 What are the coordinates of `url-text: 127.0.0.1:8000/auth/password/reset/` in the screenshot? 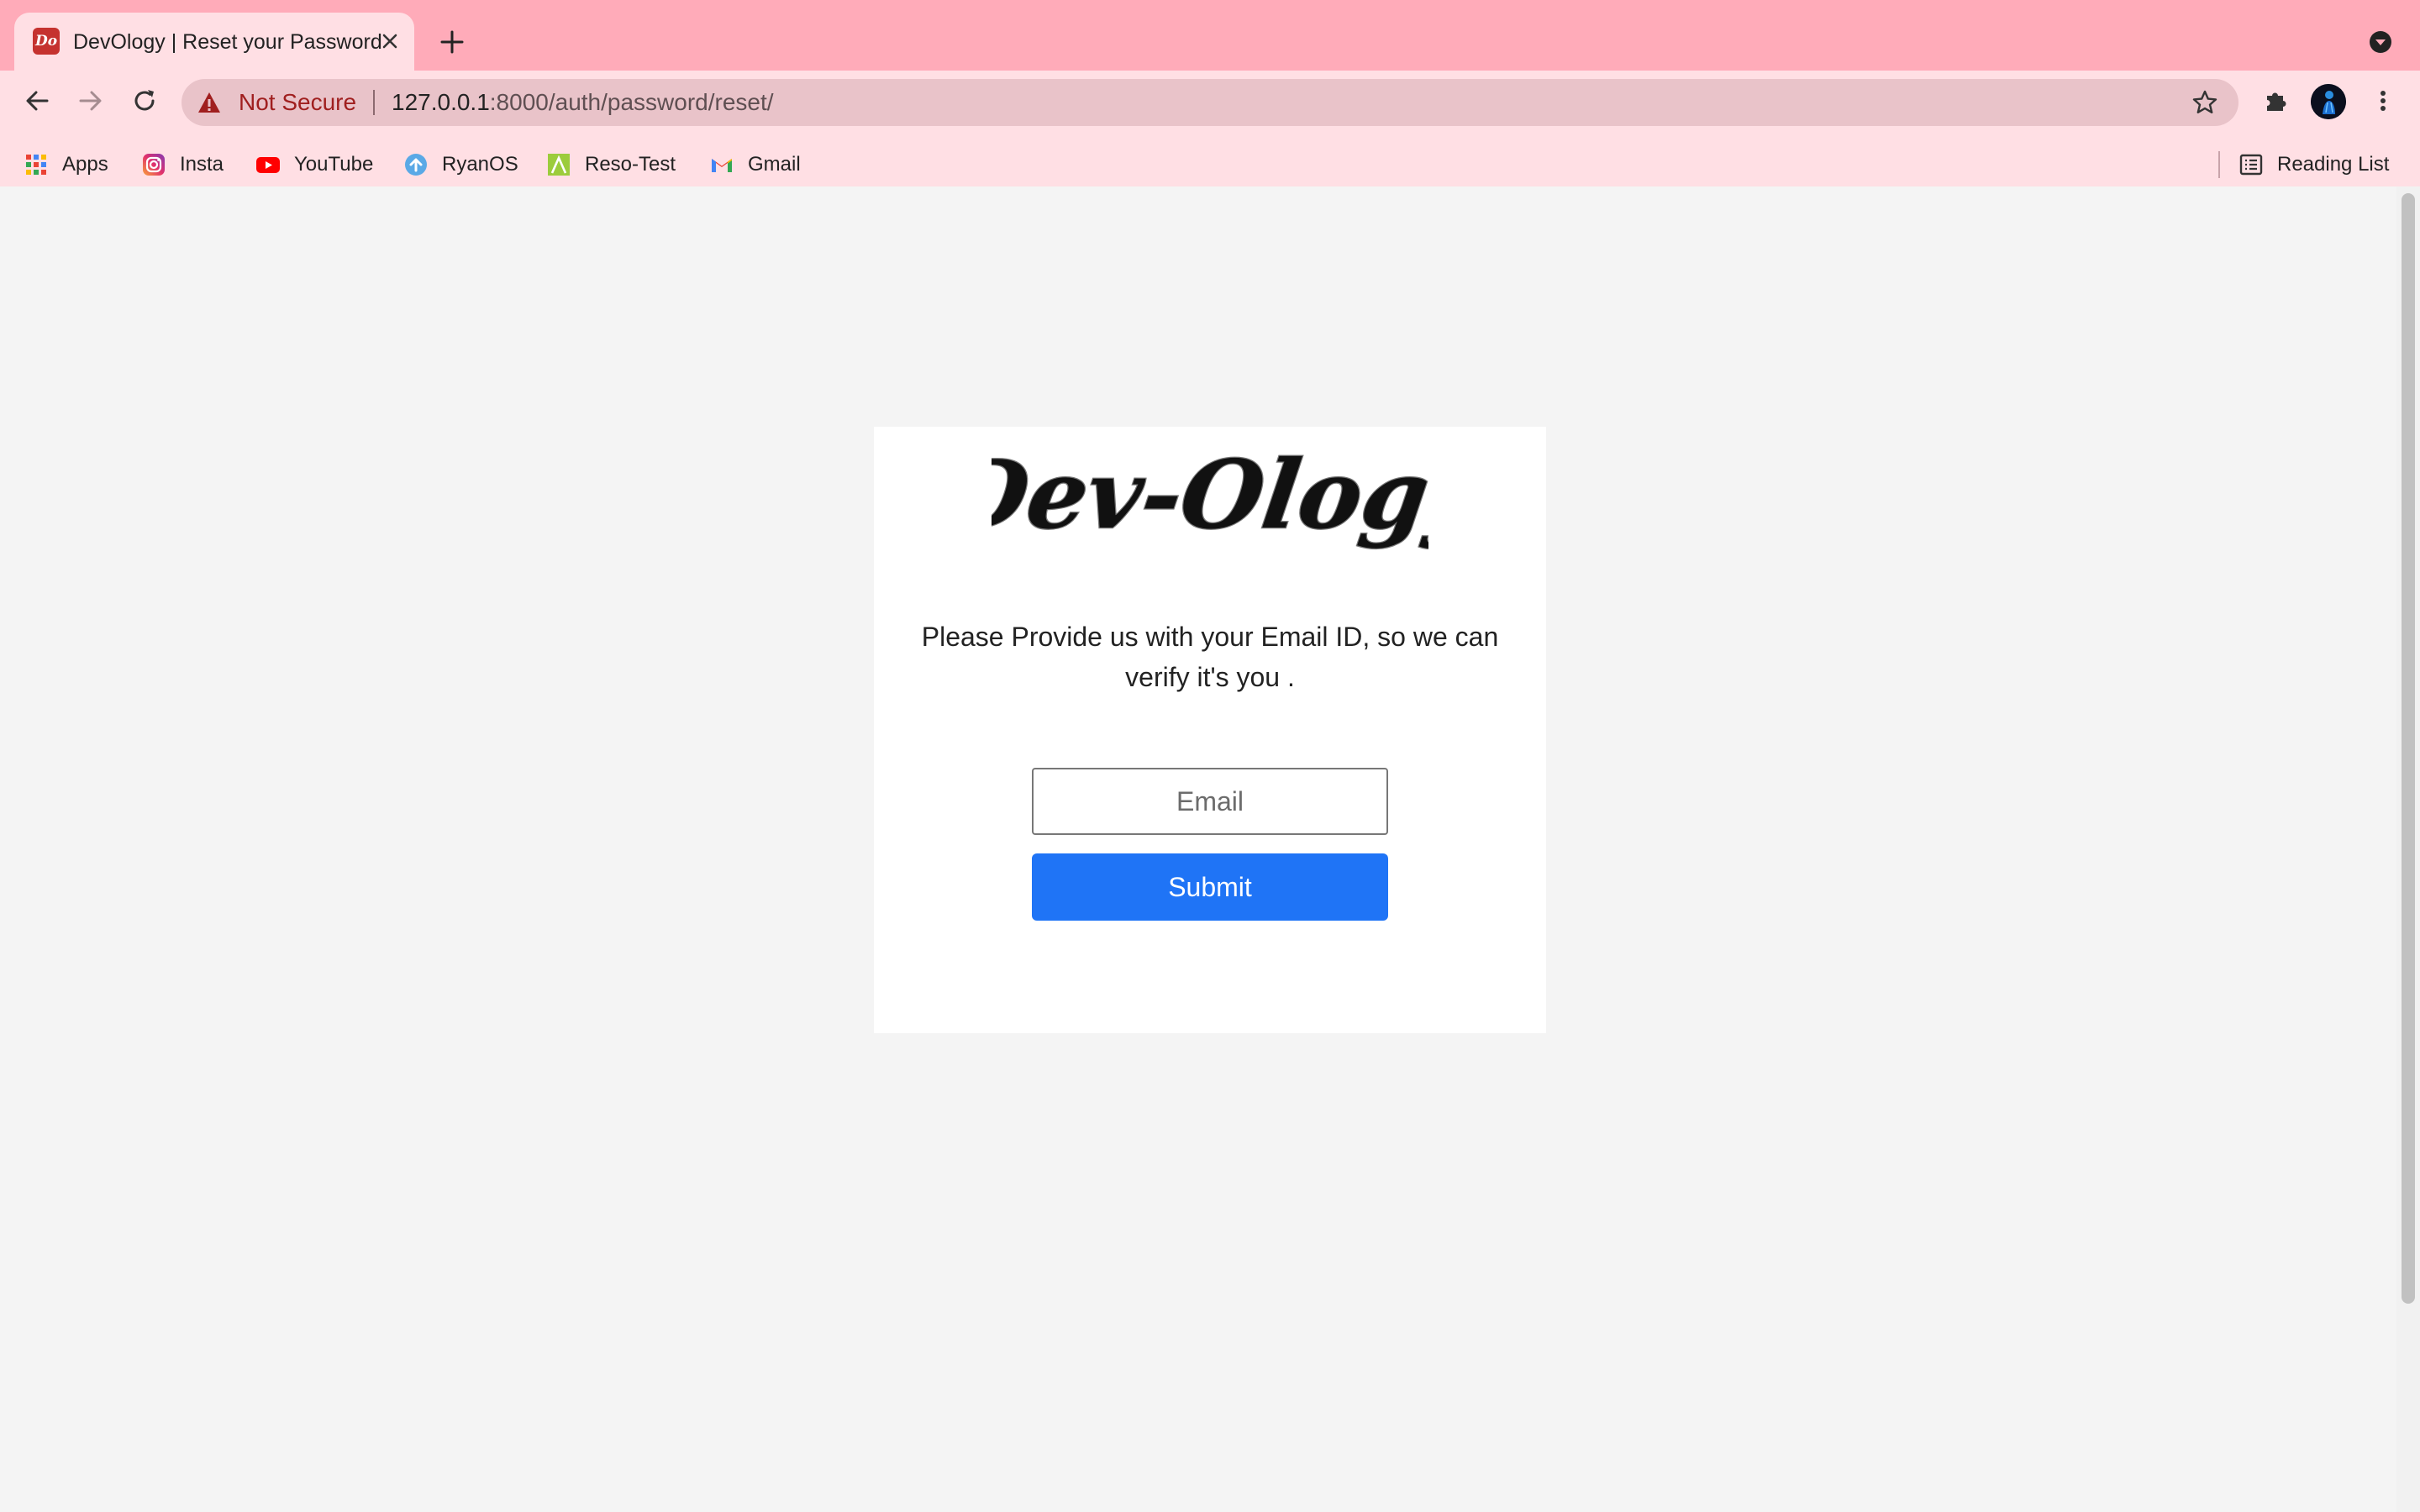 It's located at (583, 102).